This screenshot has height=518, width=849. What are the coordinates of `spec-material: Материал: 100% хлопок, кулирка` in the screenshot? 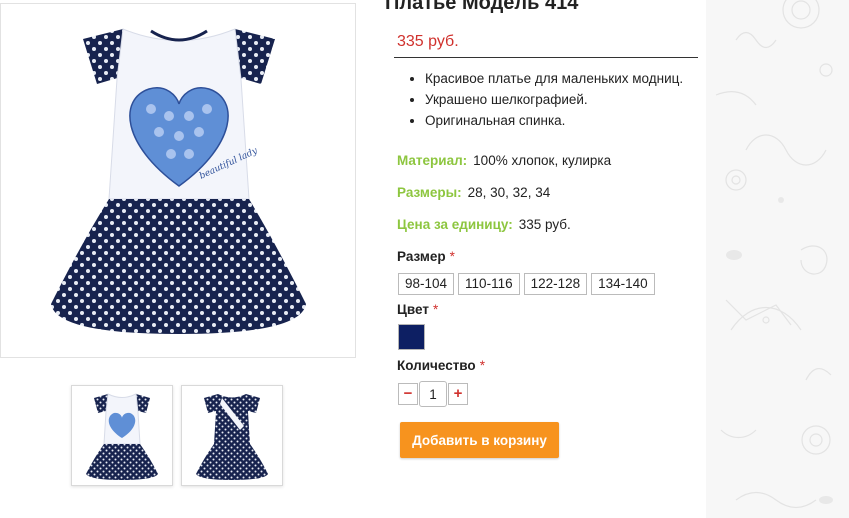 It's located at (504, 160).